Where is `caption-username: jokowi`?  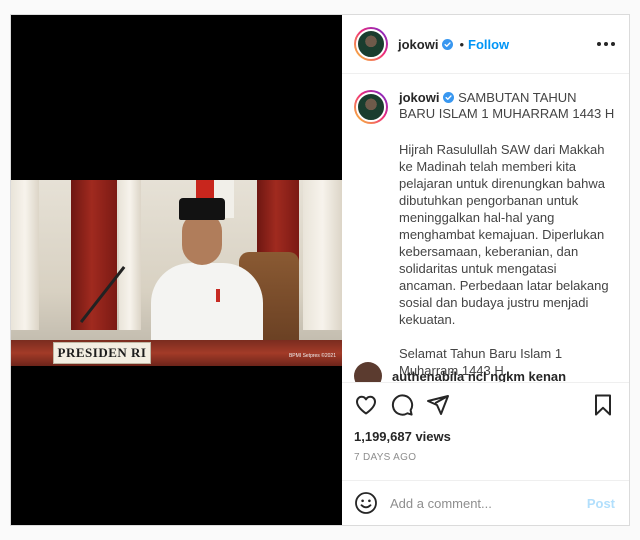 caption-username: jokowi is located at coordinates (419, 97).